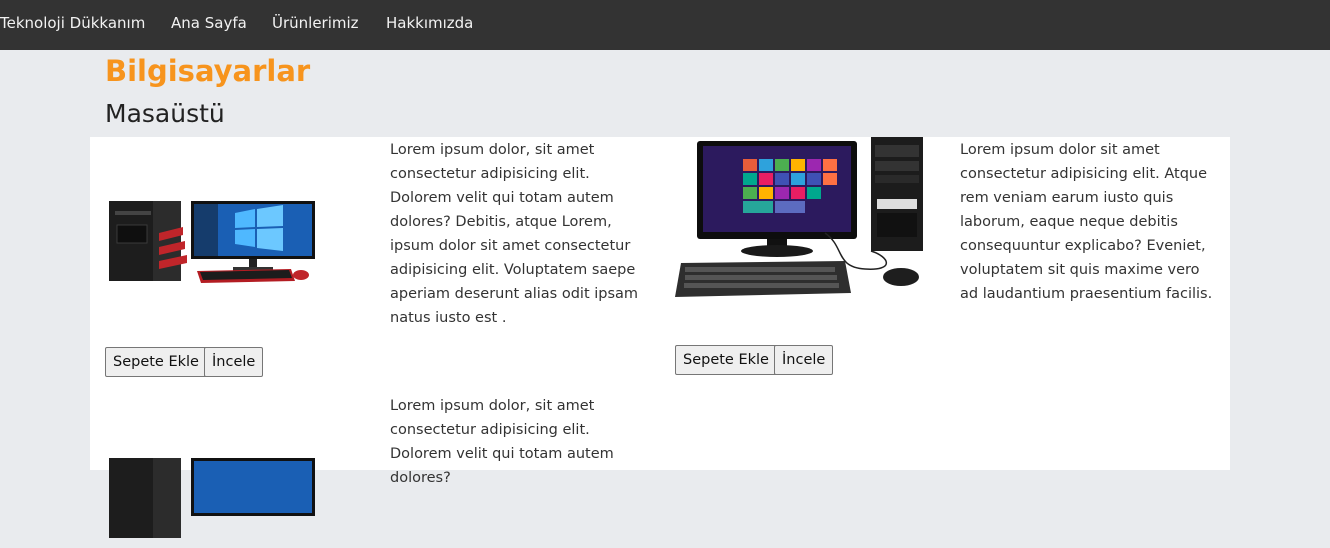 The height and width of the screenshot is (548, 1330). What do you see at coordinates (165, 113) in the screenshot?
I see `subcategory-title: Masaüstü` at bounding box center [165, 113].